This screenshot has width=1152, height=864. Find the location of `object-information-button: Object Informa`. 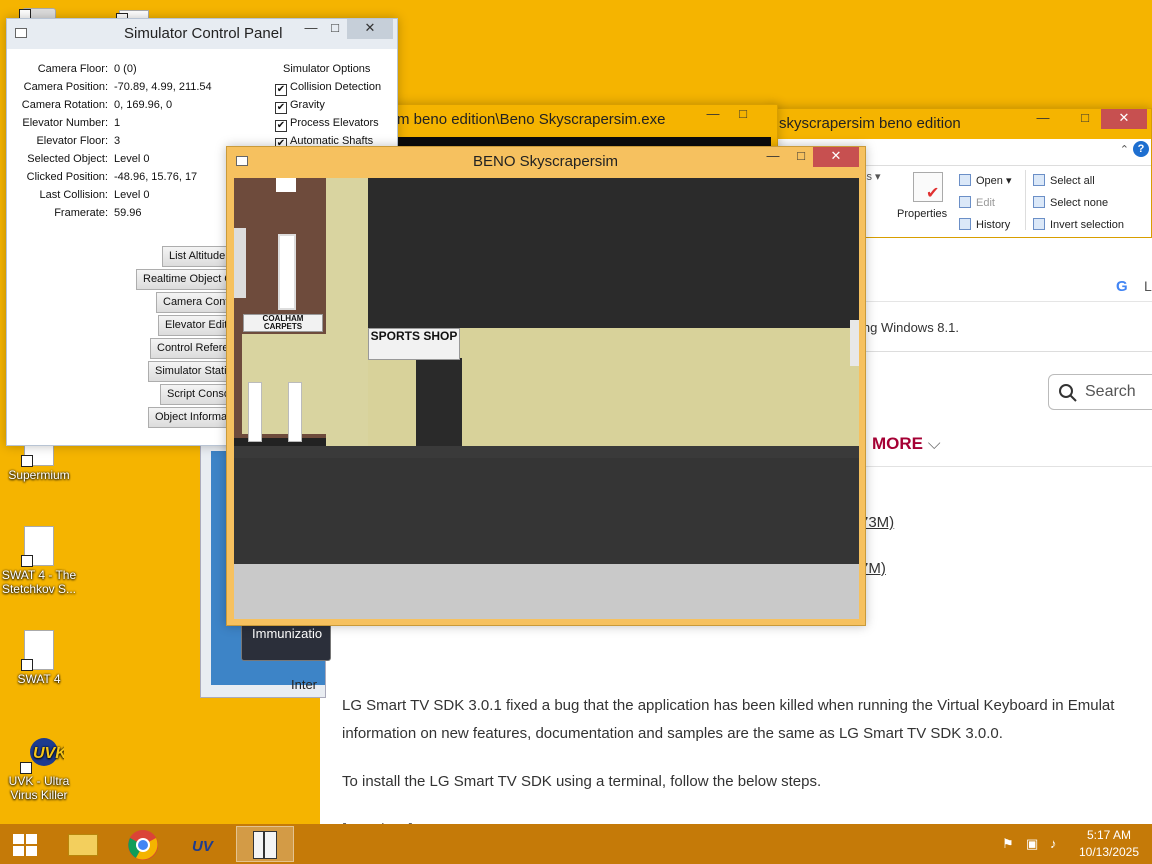

object-information-button: Object Informa is located at coordinates (190, 417).